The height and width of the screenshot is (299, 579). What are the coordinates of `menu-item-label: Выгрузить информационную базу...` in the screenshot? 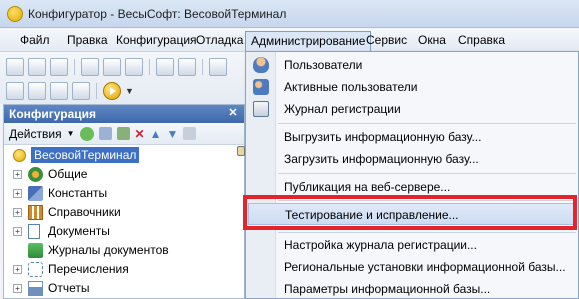 It's located at (383, 137).